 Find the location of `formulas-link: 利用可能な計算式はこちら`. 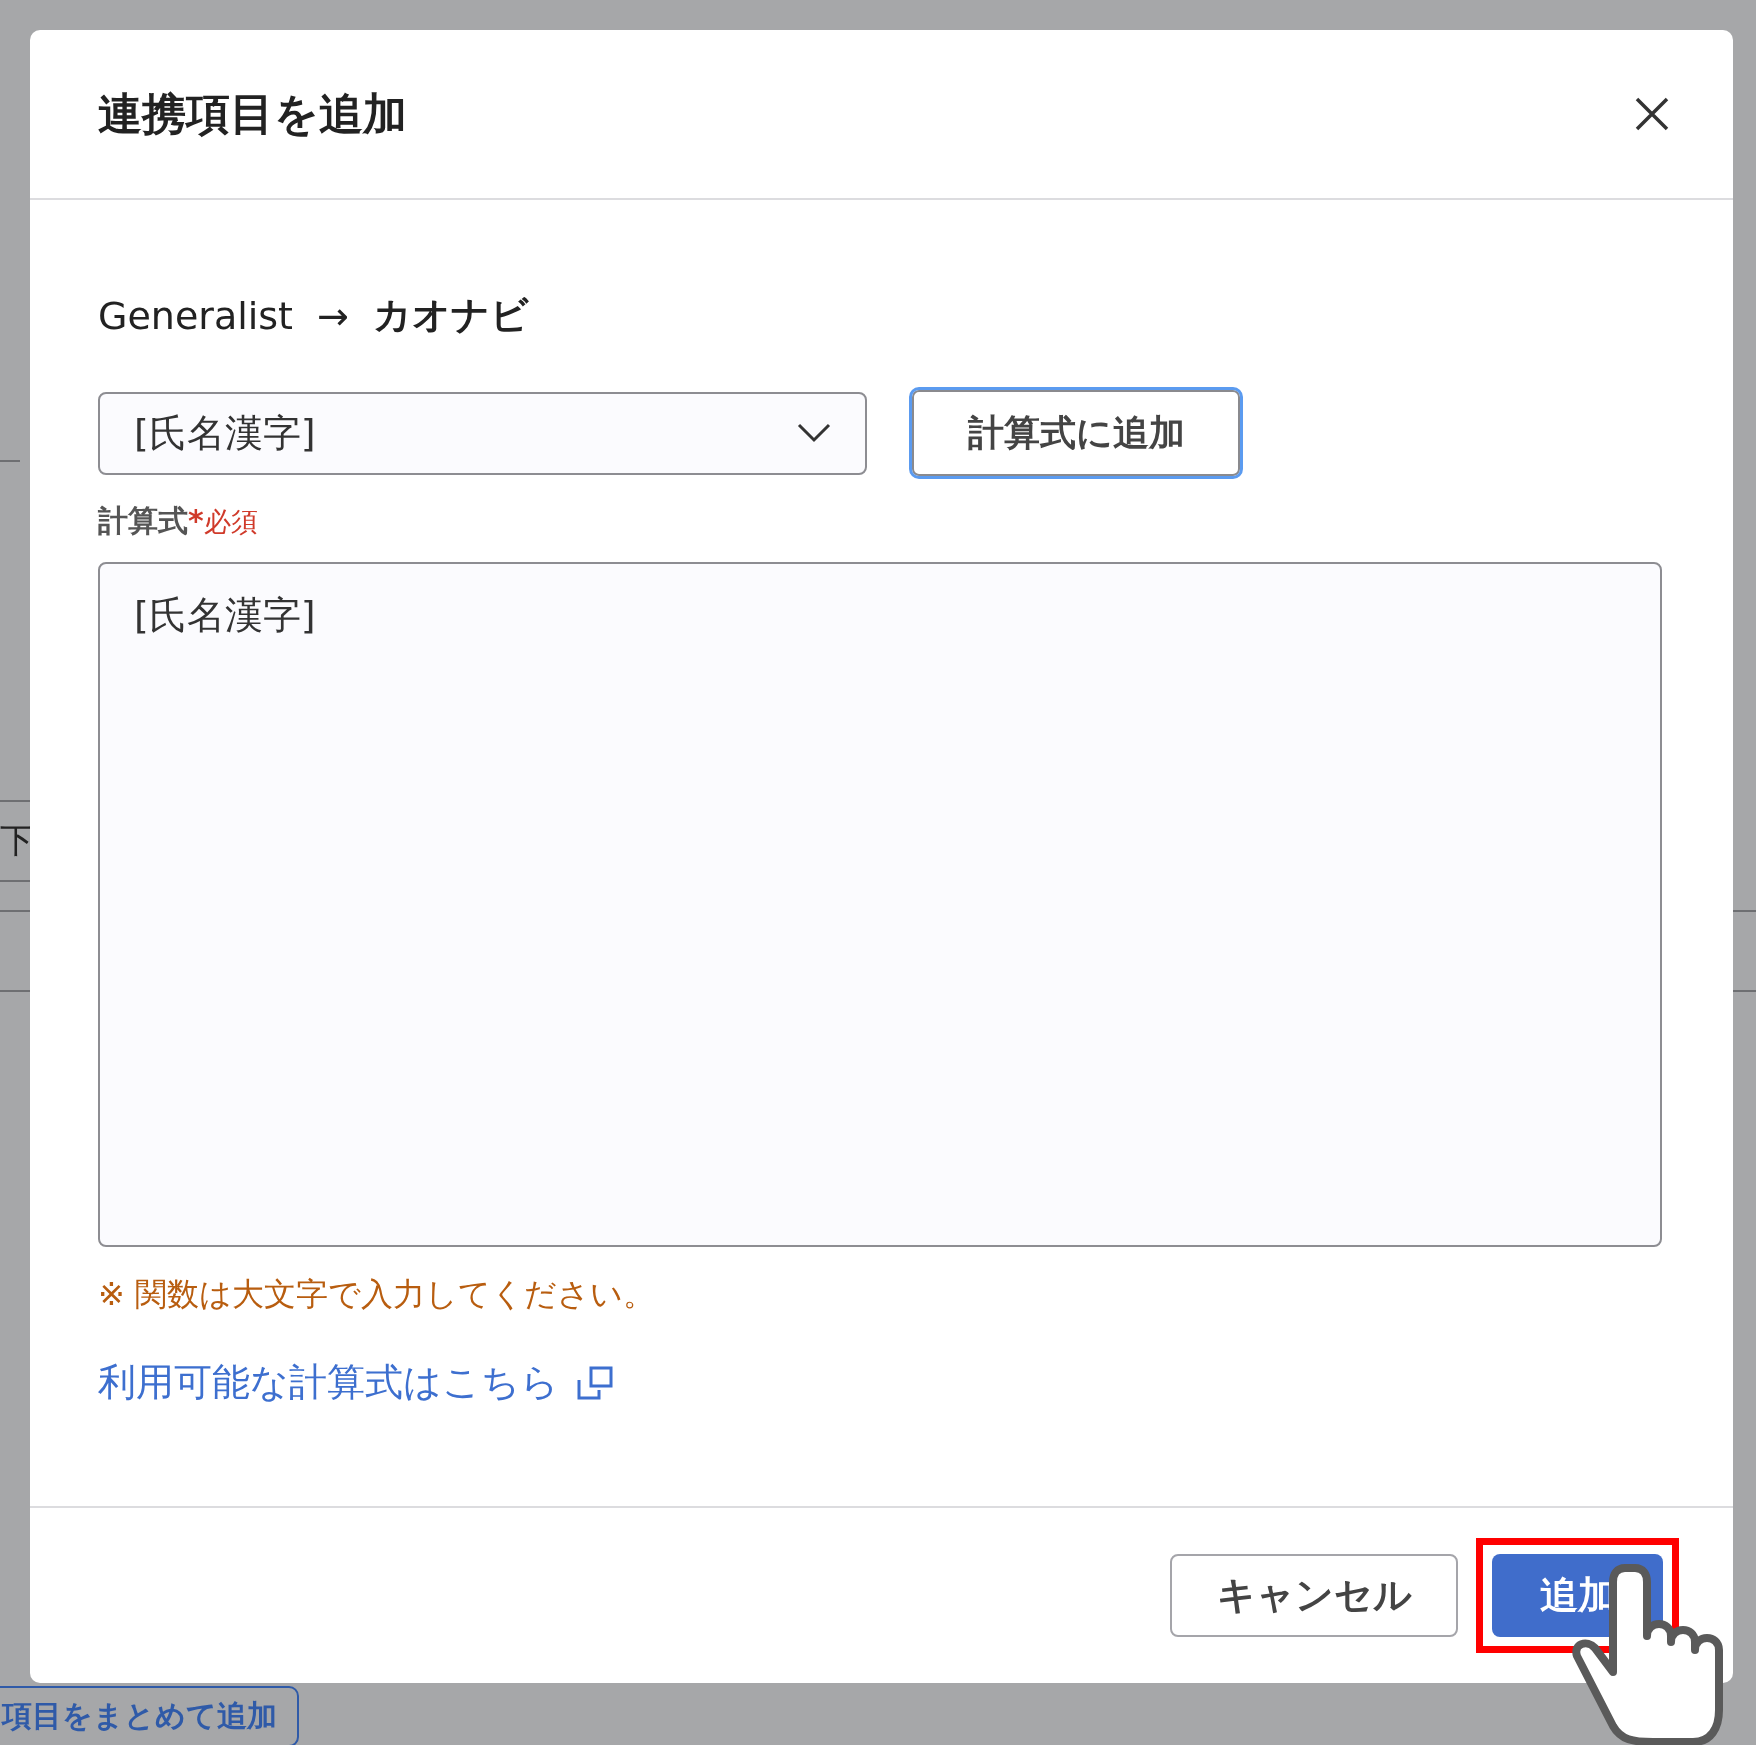

formulas-link: 利用可能な計算式はこちら is located at coordinates (355, 1382).